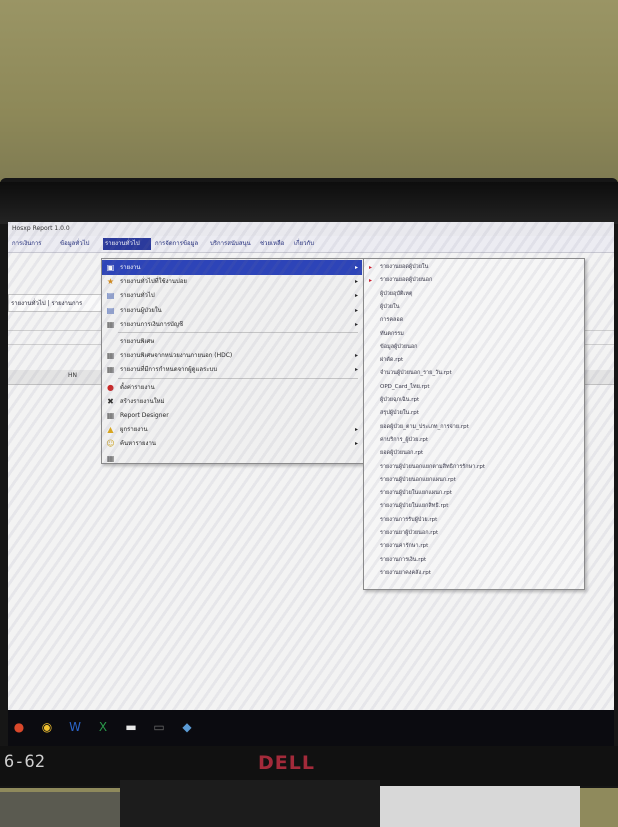 This screenshot has height=827, width=618. I want to click on submenu-item-7: ผ่าตัด.rpt, so click(473, 361).